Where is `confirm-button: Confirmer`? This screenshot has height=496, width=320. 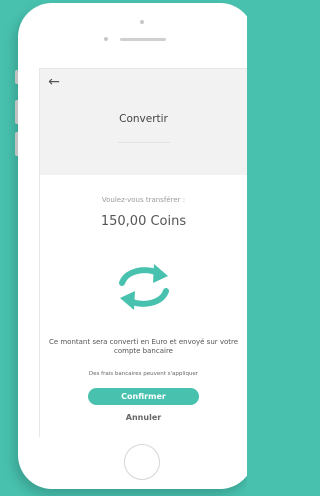 confirm-button: Confirmer is located at coordinates (143, 396).